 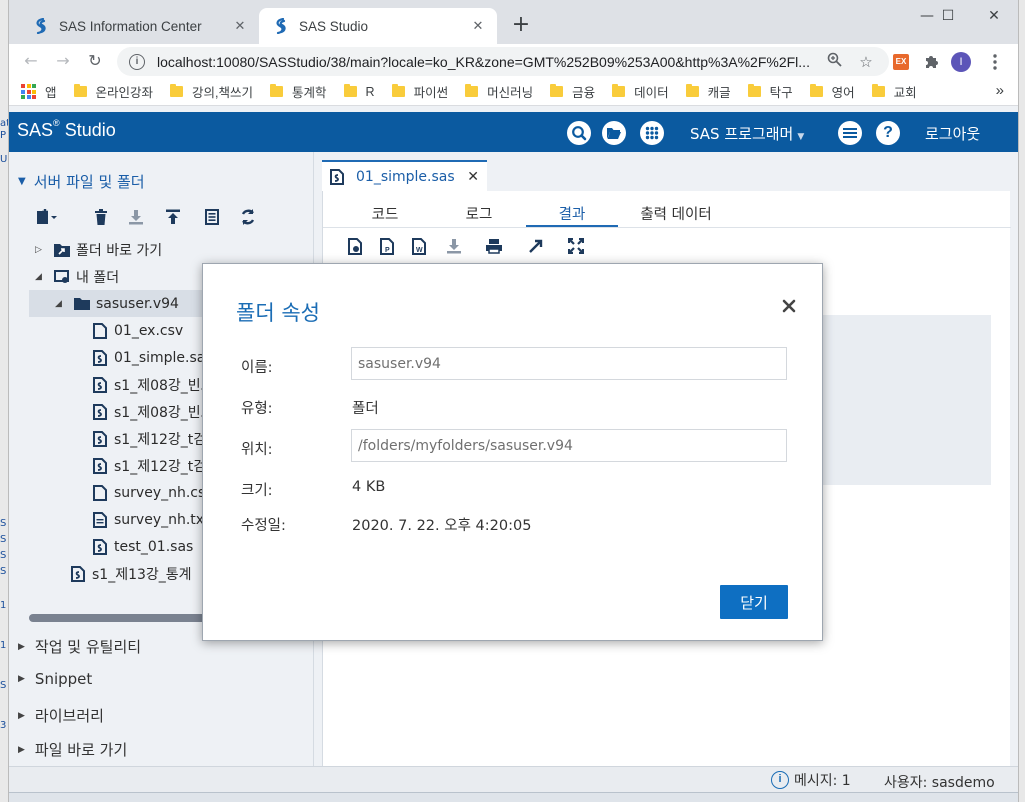 I want to click on bookmark-star-icon: ☆, so click(x=866, y=62).